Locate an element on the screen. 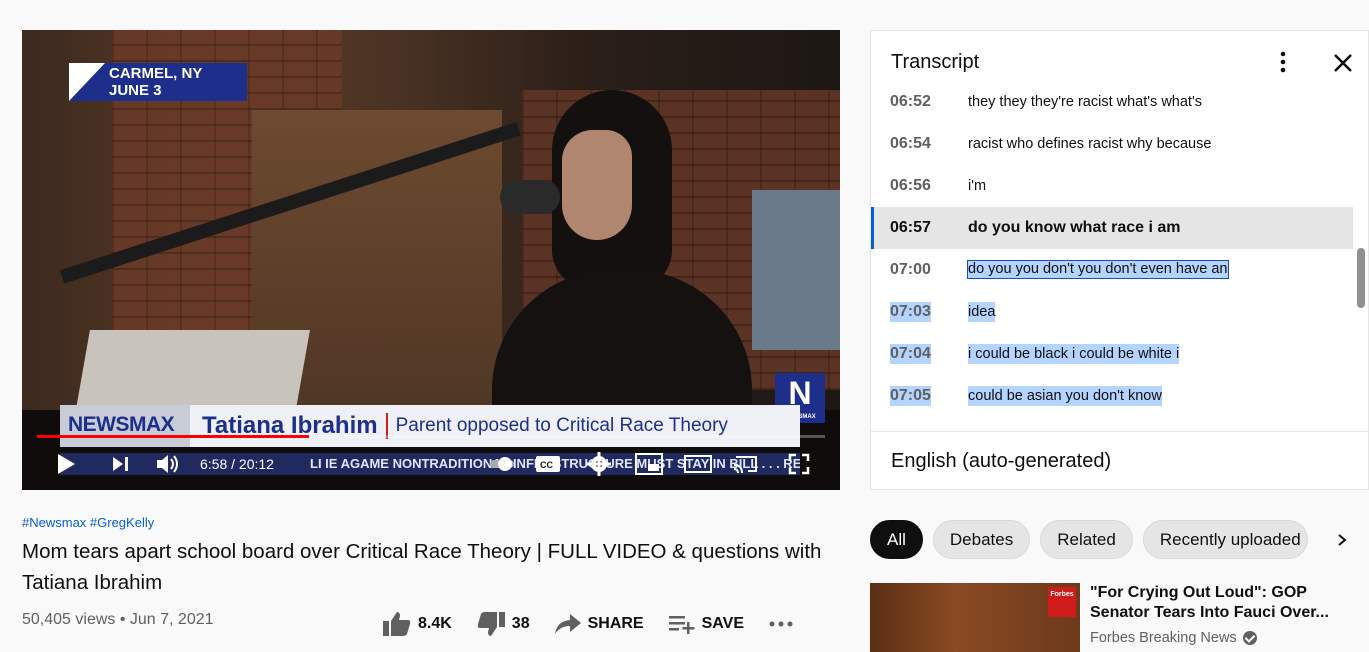  fullscreen-button is located at coordinates (799, 464).